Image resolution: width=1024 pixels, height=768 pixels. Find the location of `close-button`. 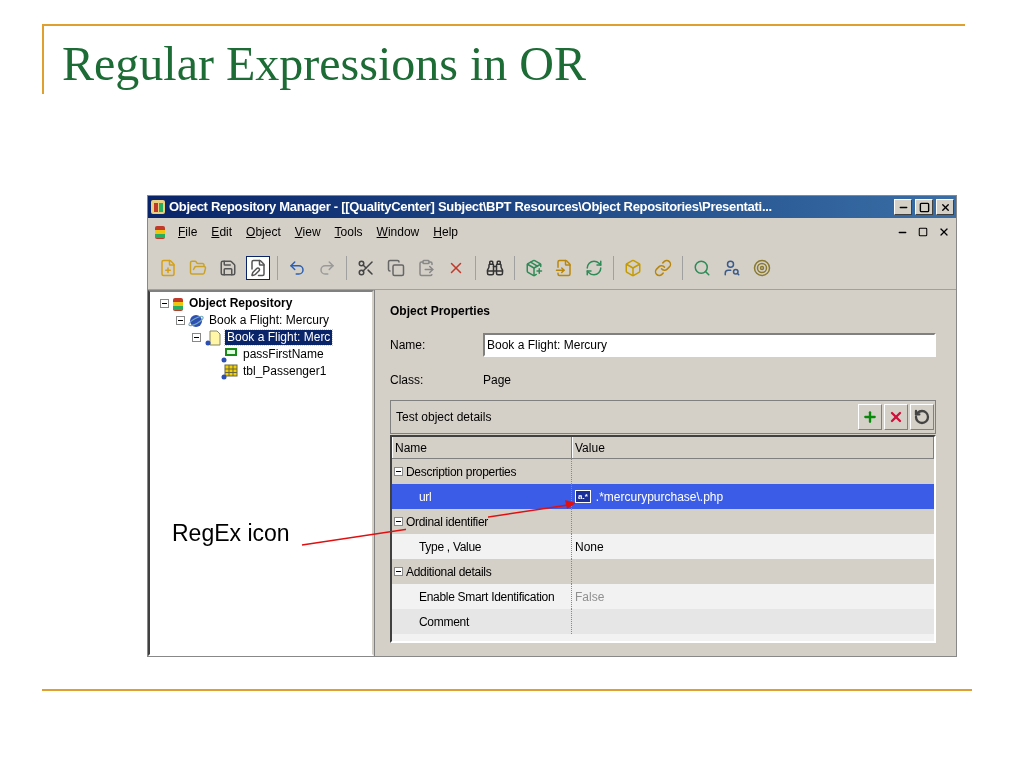

close-button is located at coordinates (945, 207).